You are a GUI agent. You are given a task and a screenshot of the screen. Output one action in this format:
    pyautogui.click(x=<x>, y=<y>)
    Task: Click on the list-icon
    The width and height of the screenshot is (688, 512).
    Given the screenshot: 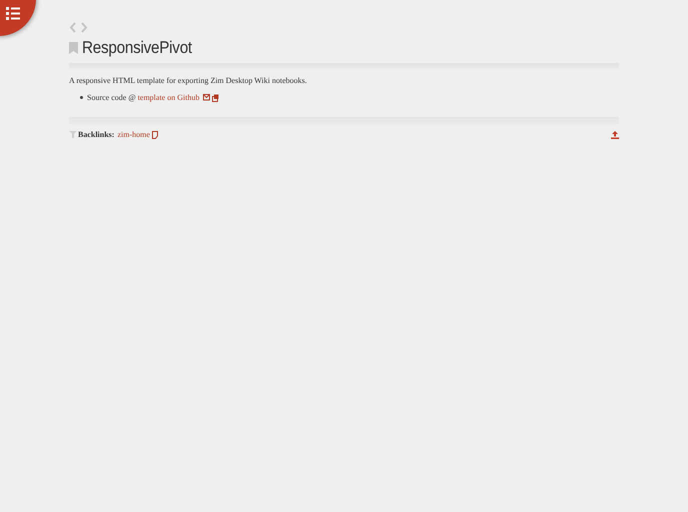 What is the action you would take?
    pyautogui.click(x=13, y=13)
    